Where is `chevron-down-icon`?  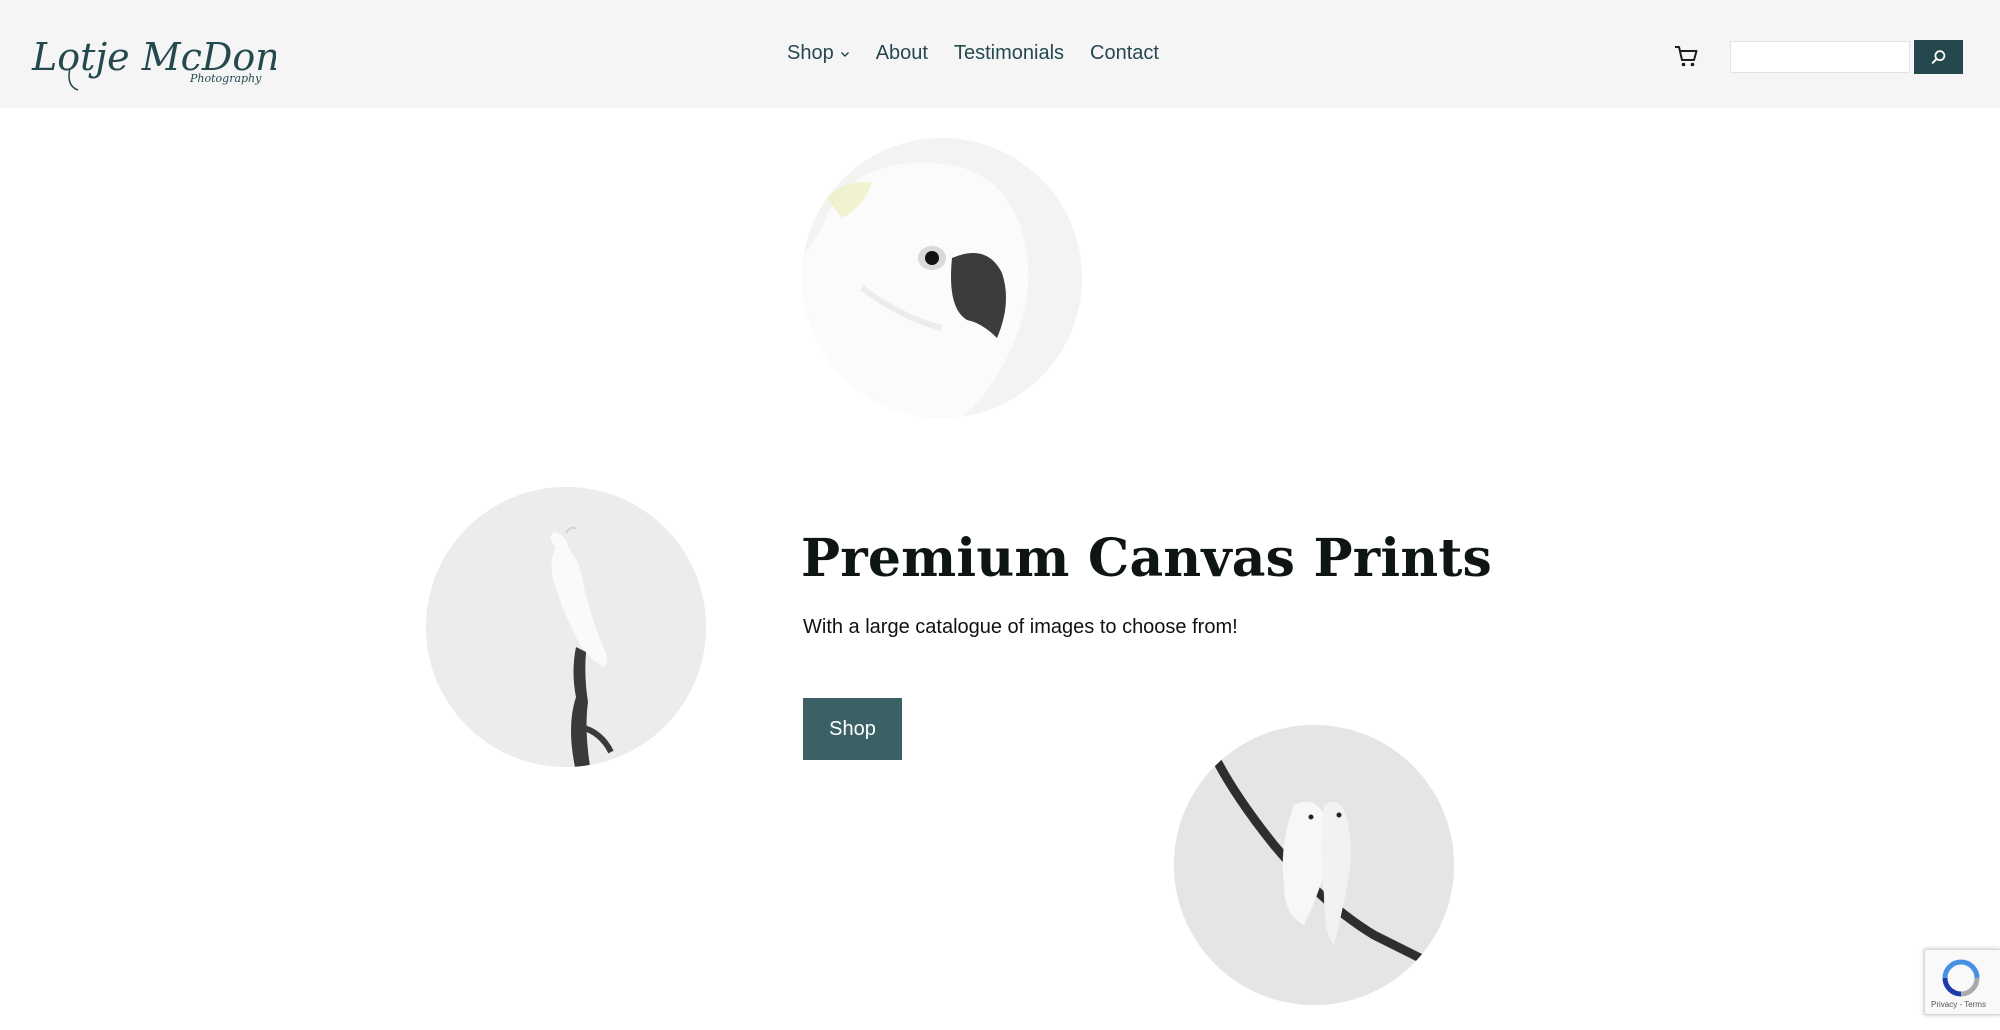
chevron-down-icon is located at coordinates (844, 54).